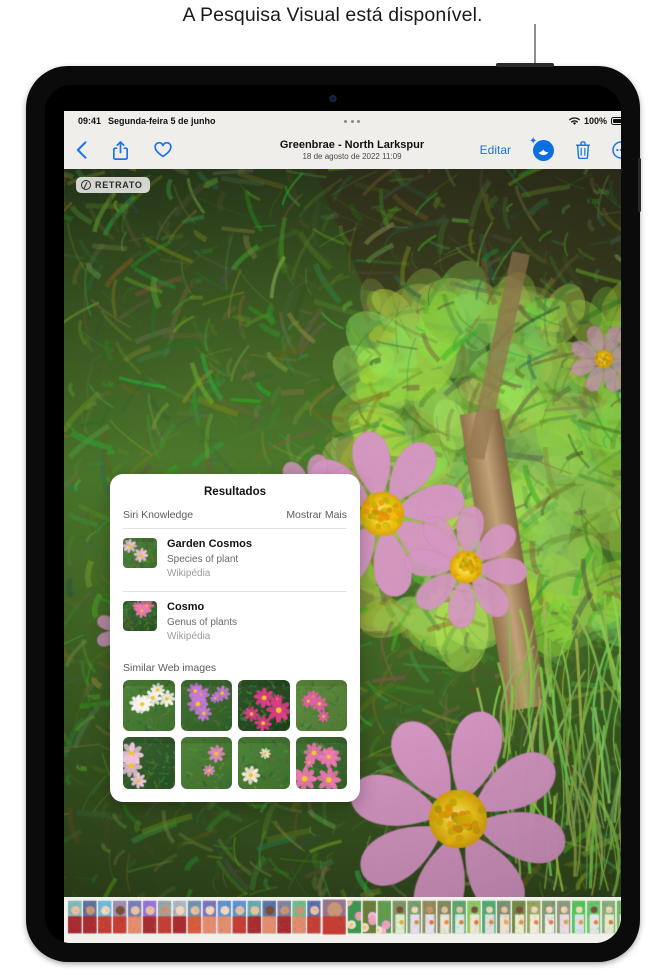 The width and height of the screenshot is (665, 979). What do you see at coordinates (616, 150) in the screenshot?
I see `more-options-button` at bounding box center [616, 150].